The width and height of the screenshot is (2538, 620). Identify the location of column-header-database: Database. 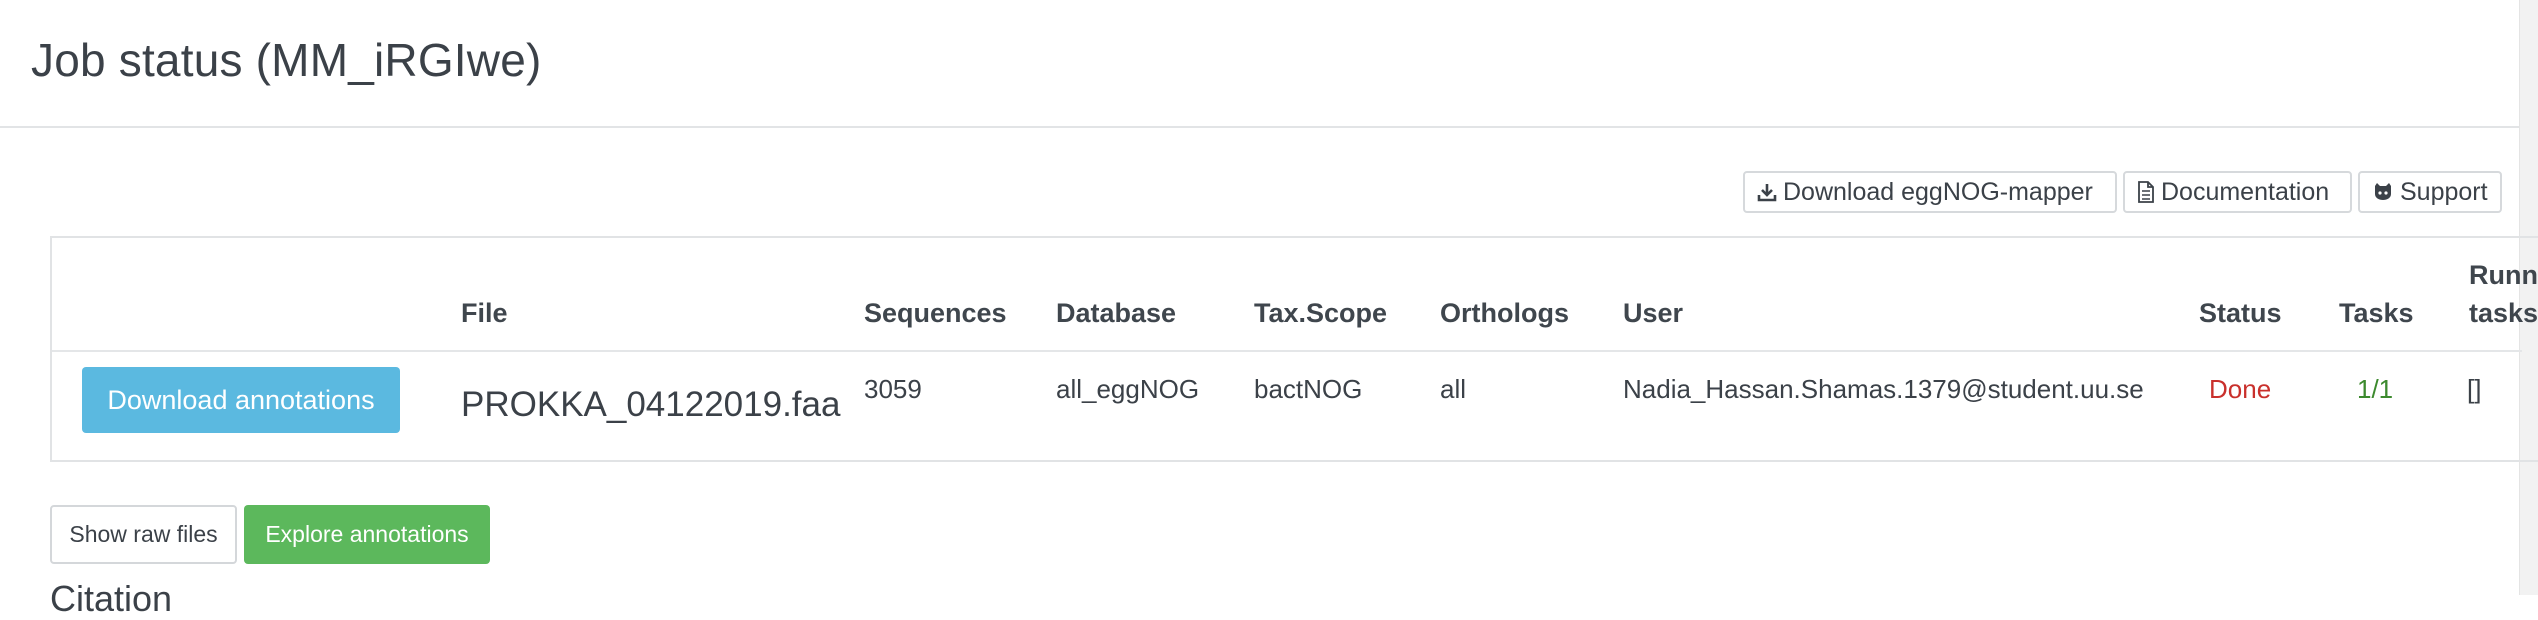
(1116, 313).